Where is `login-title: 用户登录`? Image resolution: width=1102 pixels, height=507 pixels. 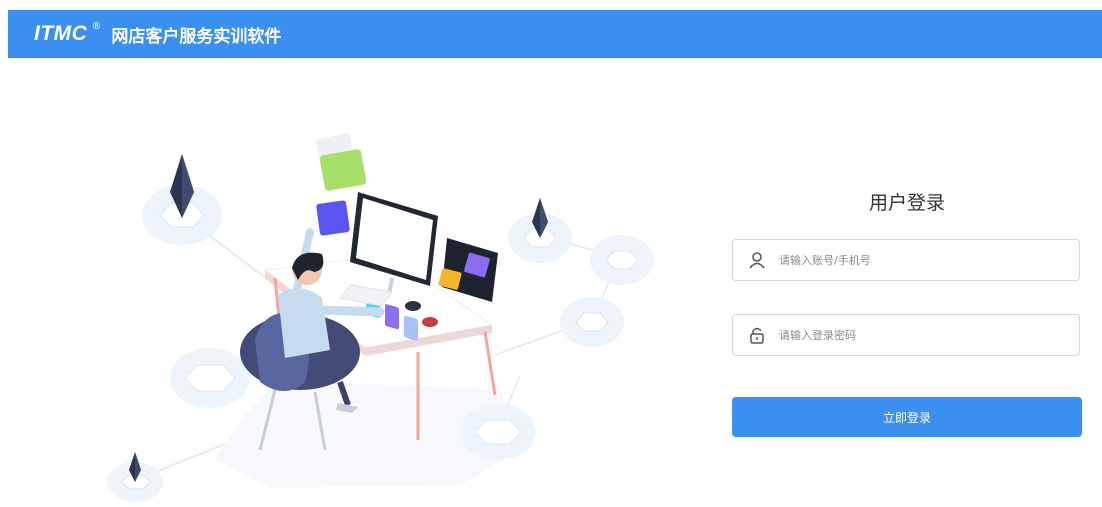
login-title: 用户登录 is located at coordinates (906, 203).